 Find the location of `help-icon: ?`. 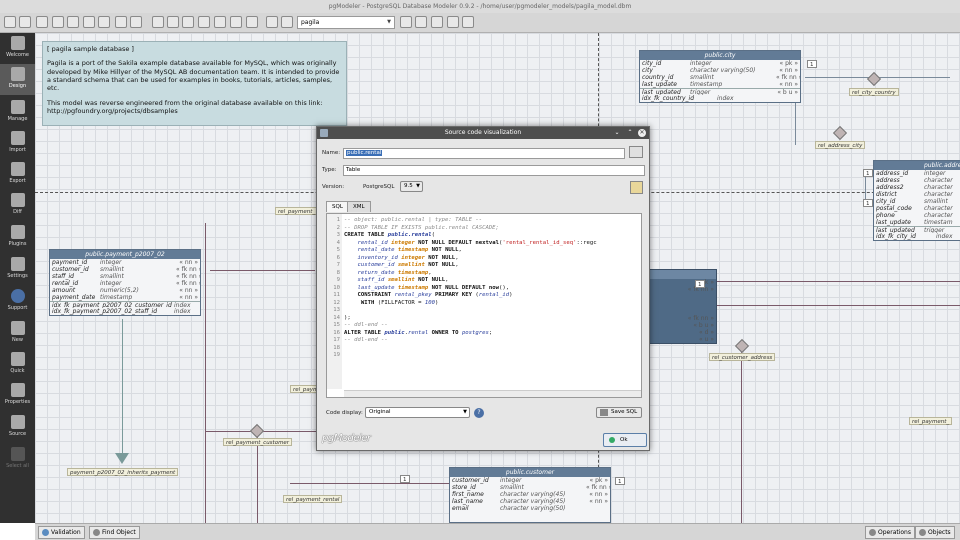

help-icon: ? is located at coordinates (479, 413).